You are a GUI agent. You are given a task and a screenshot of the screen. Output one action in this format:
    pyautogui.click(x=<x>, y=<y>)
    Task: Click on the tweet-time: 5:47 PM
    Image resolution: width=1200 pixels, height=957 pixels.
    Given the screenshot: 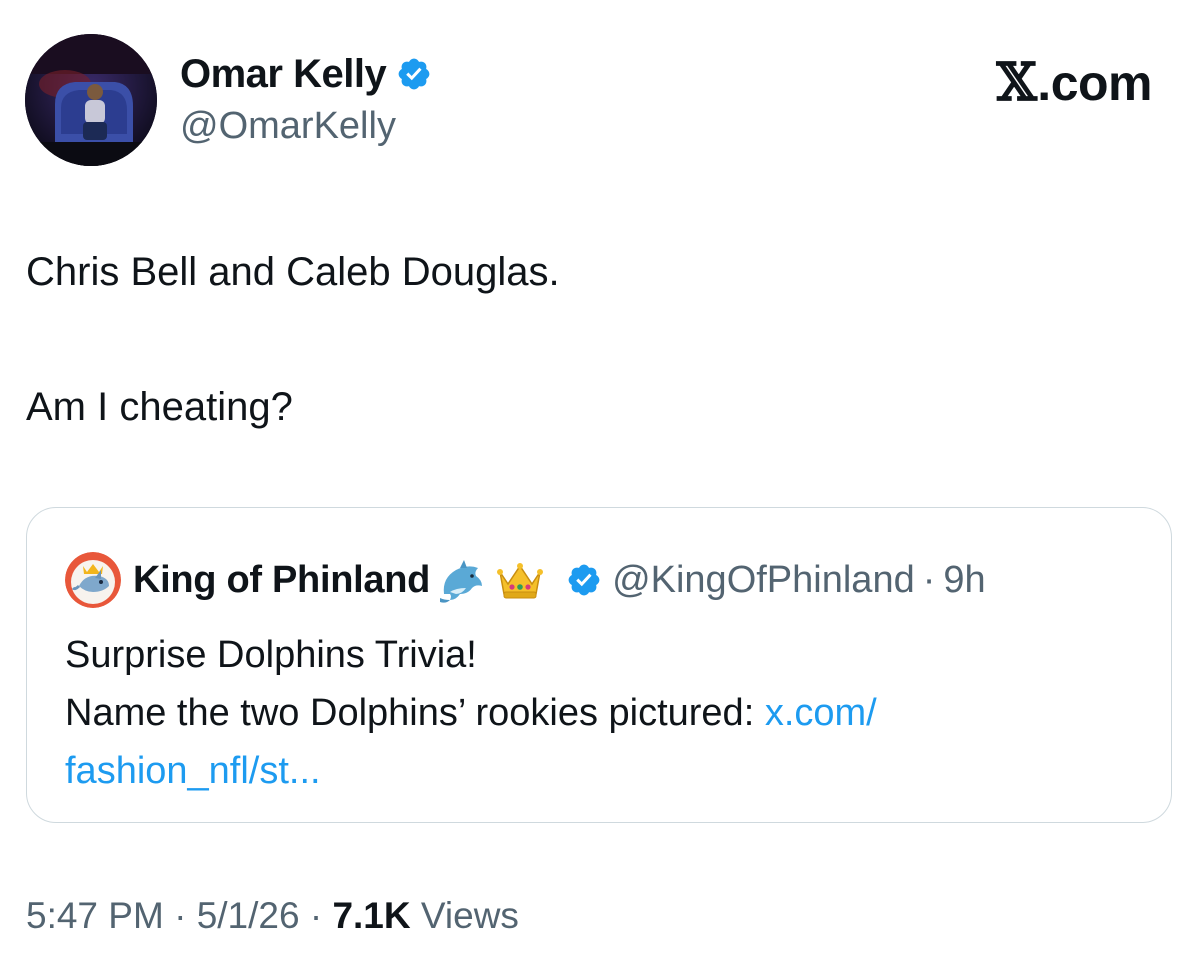 What is the action you would take?
    pyautogui.click(x=95, y=915)
    